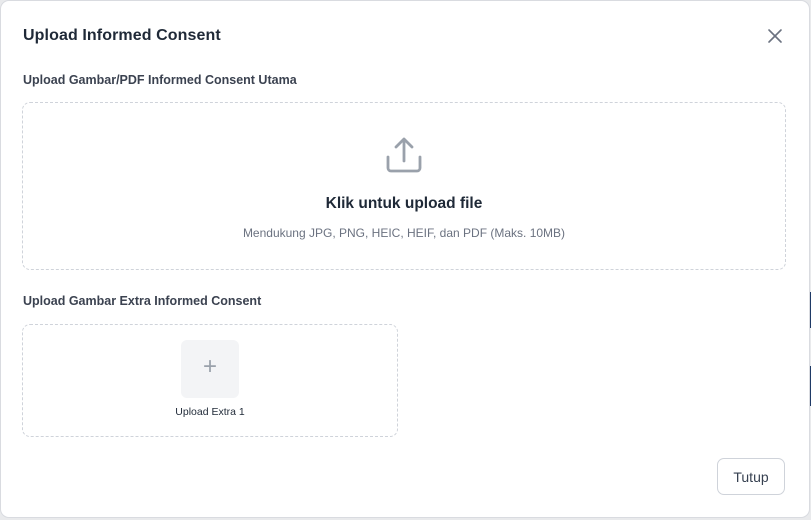  Describe the element at coordinates (160, 80) in the screenshot. I see `main-upload-label: Upload Gambar/PDF Informed Consent Utama` at that location.